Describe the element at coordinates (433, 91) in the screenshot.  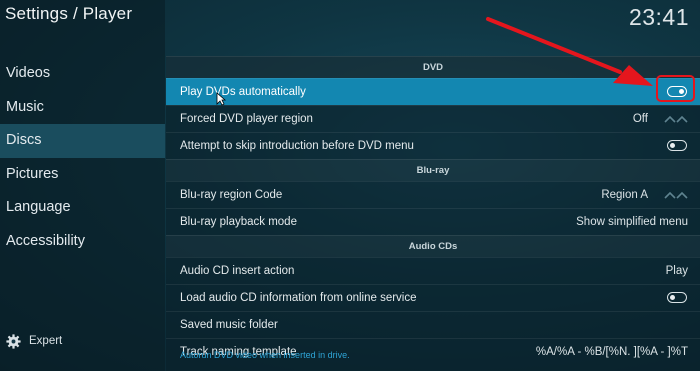
I see `setting-play-dvds-automatically: Play DVDs automatically` at that location.